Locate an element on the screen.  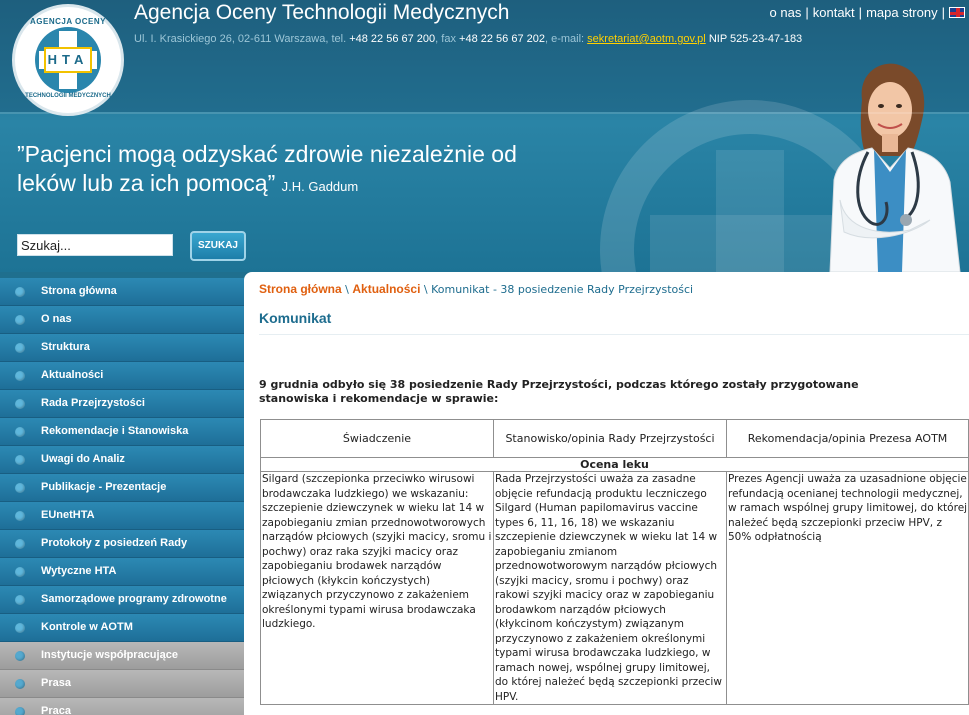
sidebar-item-label: Strona główna is located at coordinates (79, 291).